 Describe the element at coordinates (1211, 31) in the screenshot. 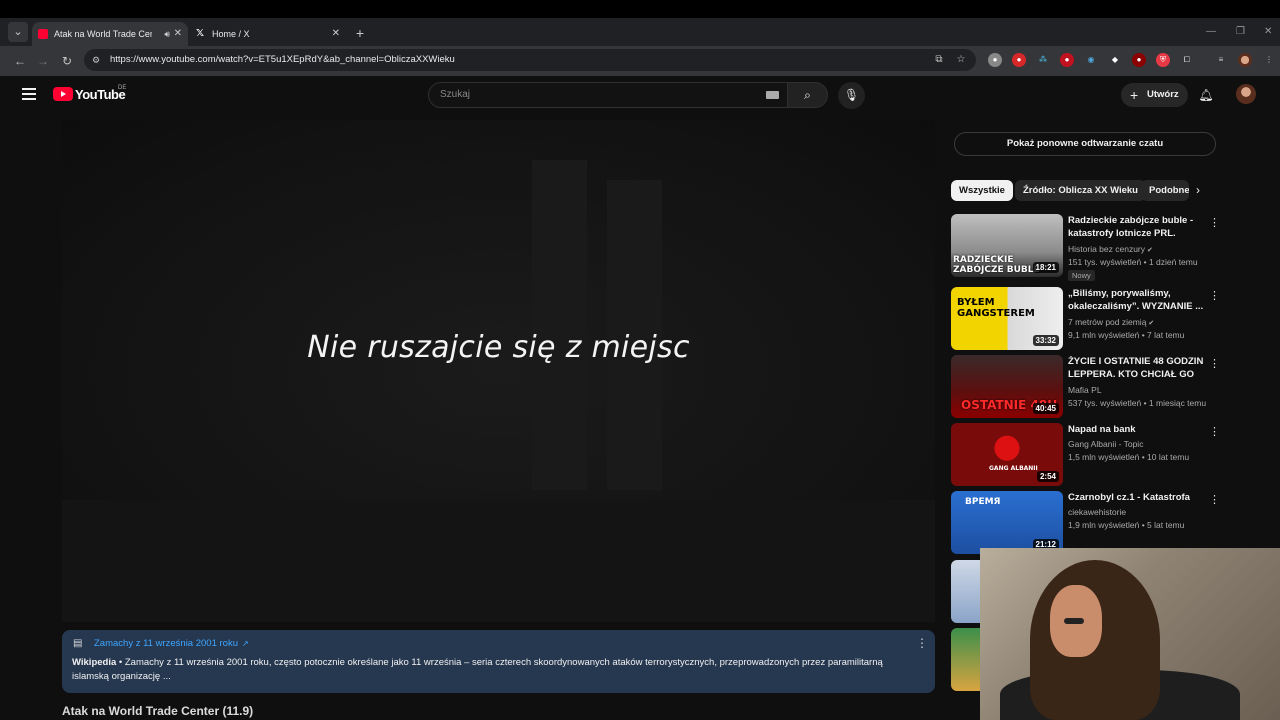

I see `minimize-icon: —` at that location.